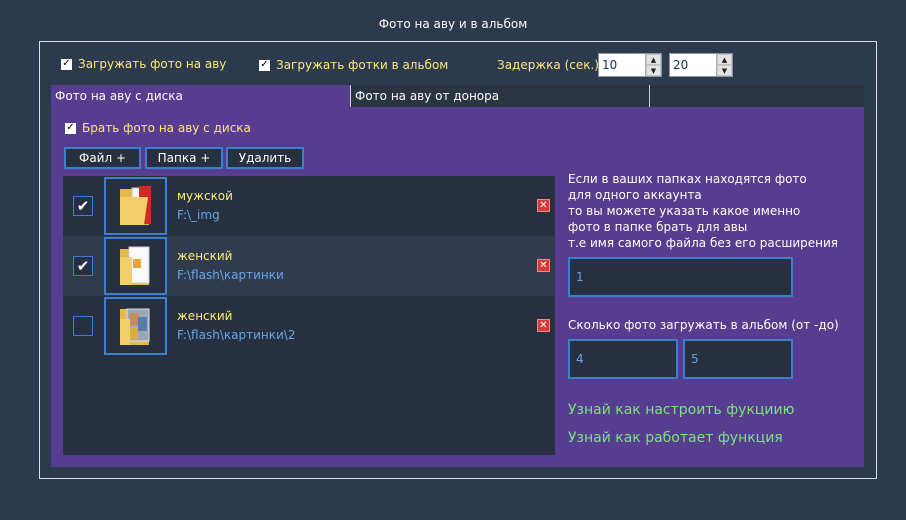 This screenshot has height=520, width=906. I want to click on upload-album-checkbox: ✓ Загружать фотки в альбом, so click(353, 65).